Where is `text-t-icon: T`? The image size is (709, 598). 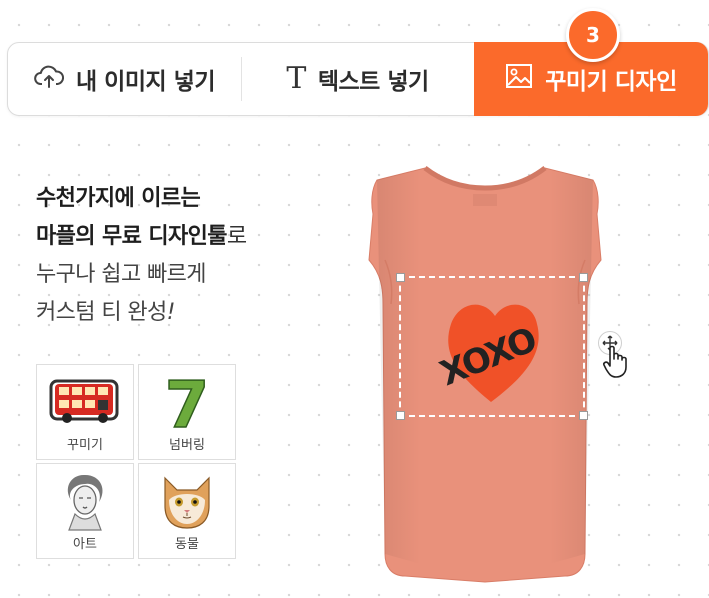
text-t-icon: T is located at coordinates (296, 78).